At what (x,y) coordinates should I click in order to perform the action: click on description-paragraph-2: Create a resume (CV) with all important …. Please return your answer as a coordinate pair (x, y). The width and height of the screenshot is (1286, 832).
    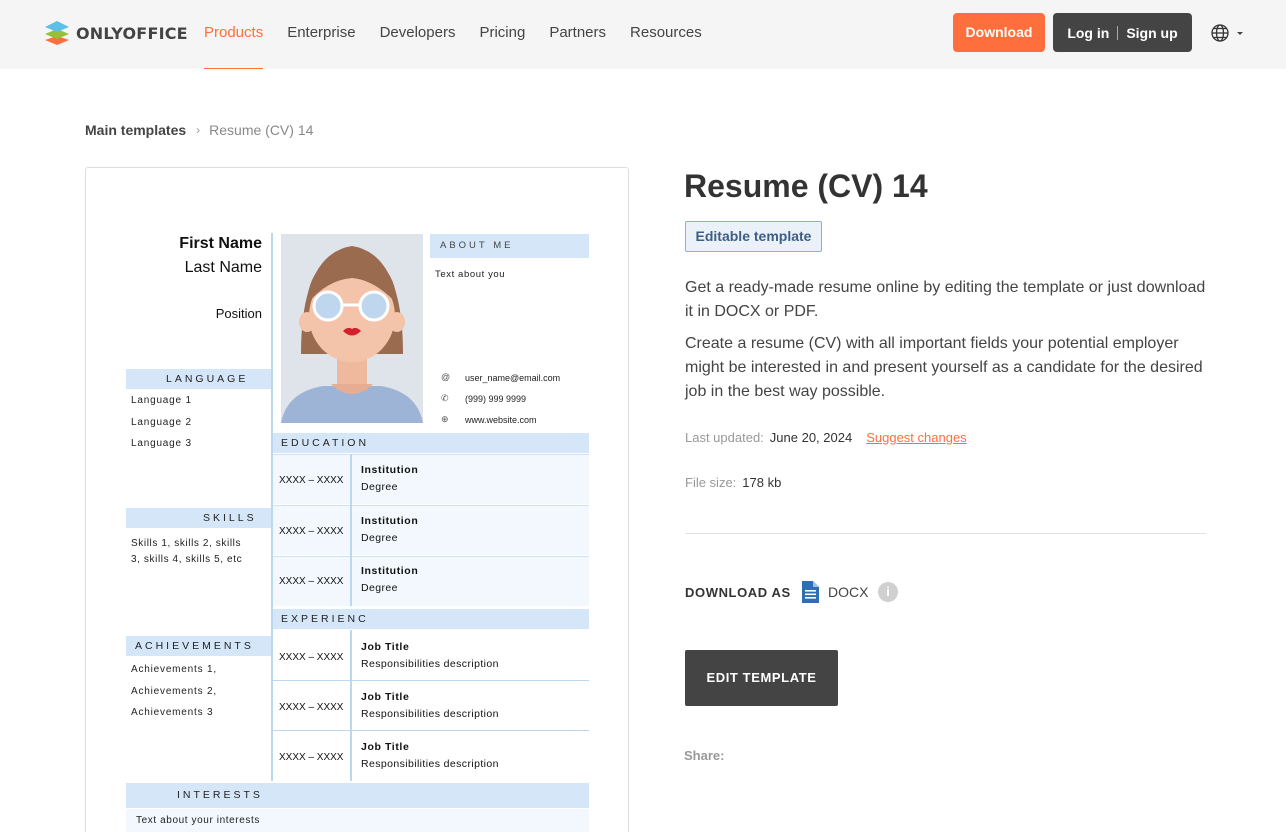
    Looking at the image, I should click on (944, 367).